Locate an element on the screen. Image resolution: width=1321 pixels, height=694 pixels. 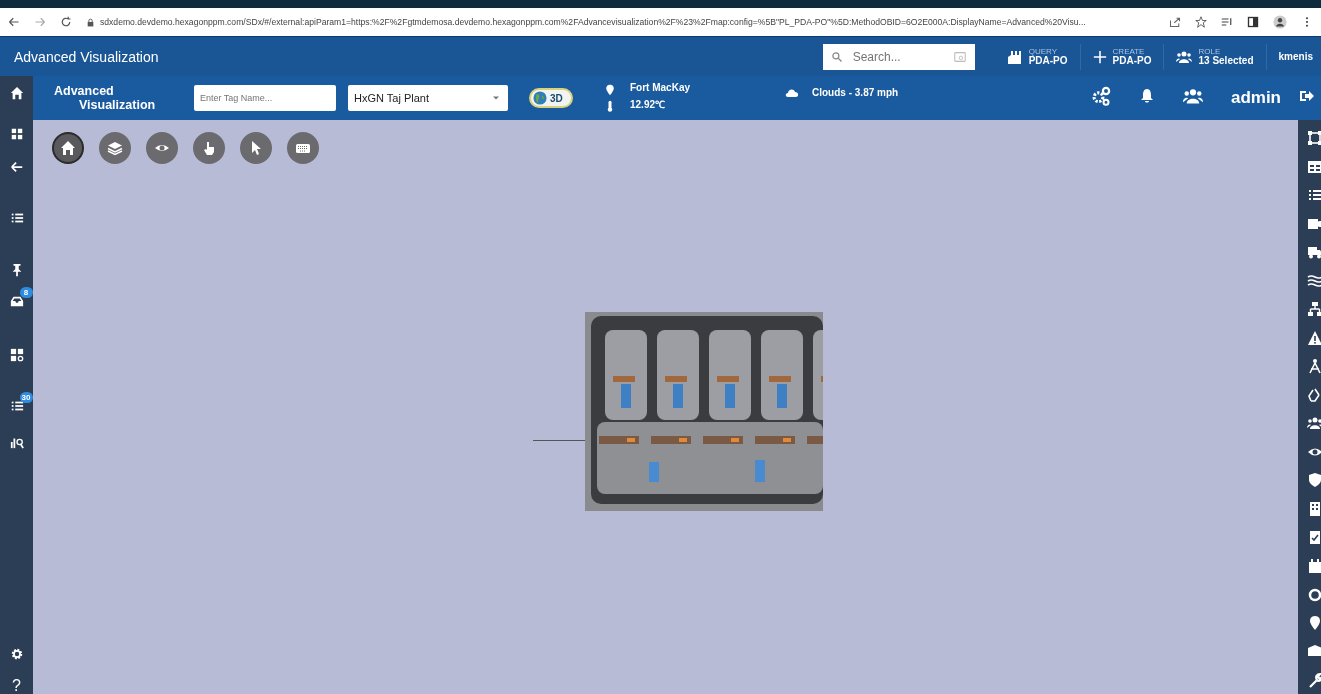
network-icon is located at coordinates (1314, 309).